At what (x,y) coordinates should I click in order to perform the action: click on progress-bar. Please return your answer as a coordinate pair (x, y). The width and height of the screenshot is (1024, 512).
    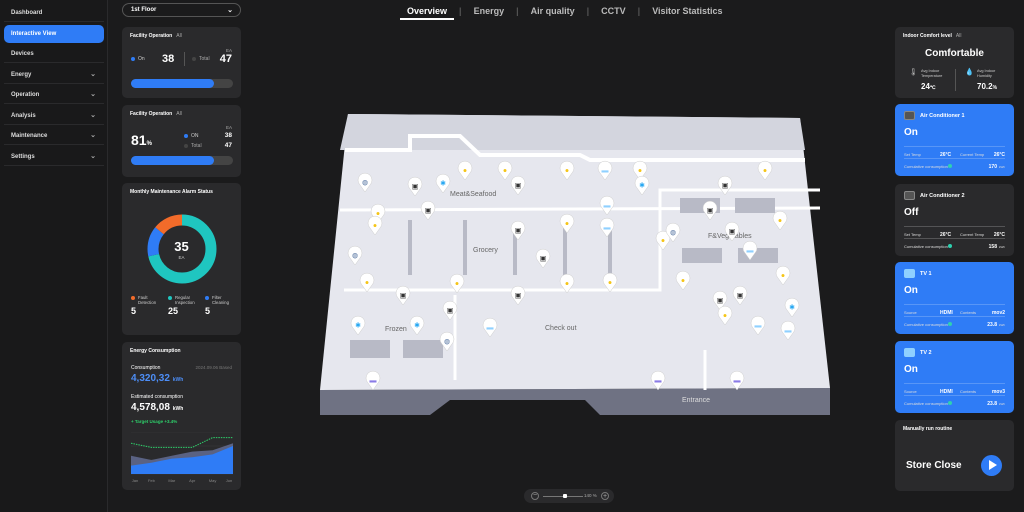
    Looking at the image, I should click on (182, 83).